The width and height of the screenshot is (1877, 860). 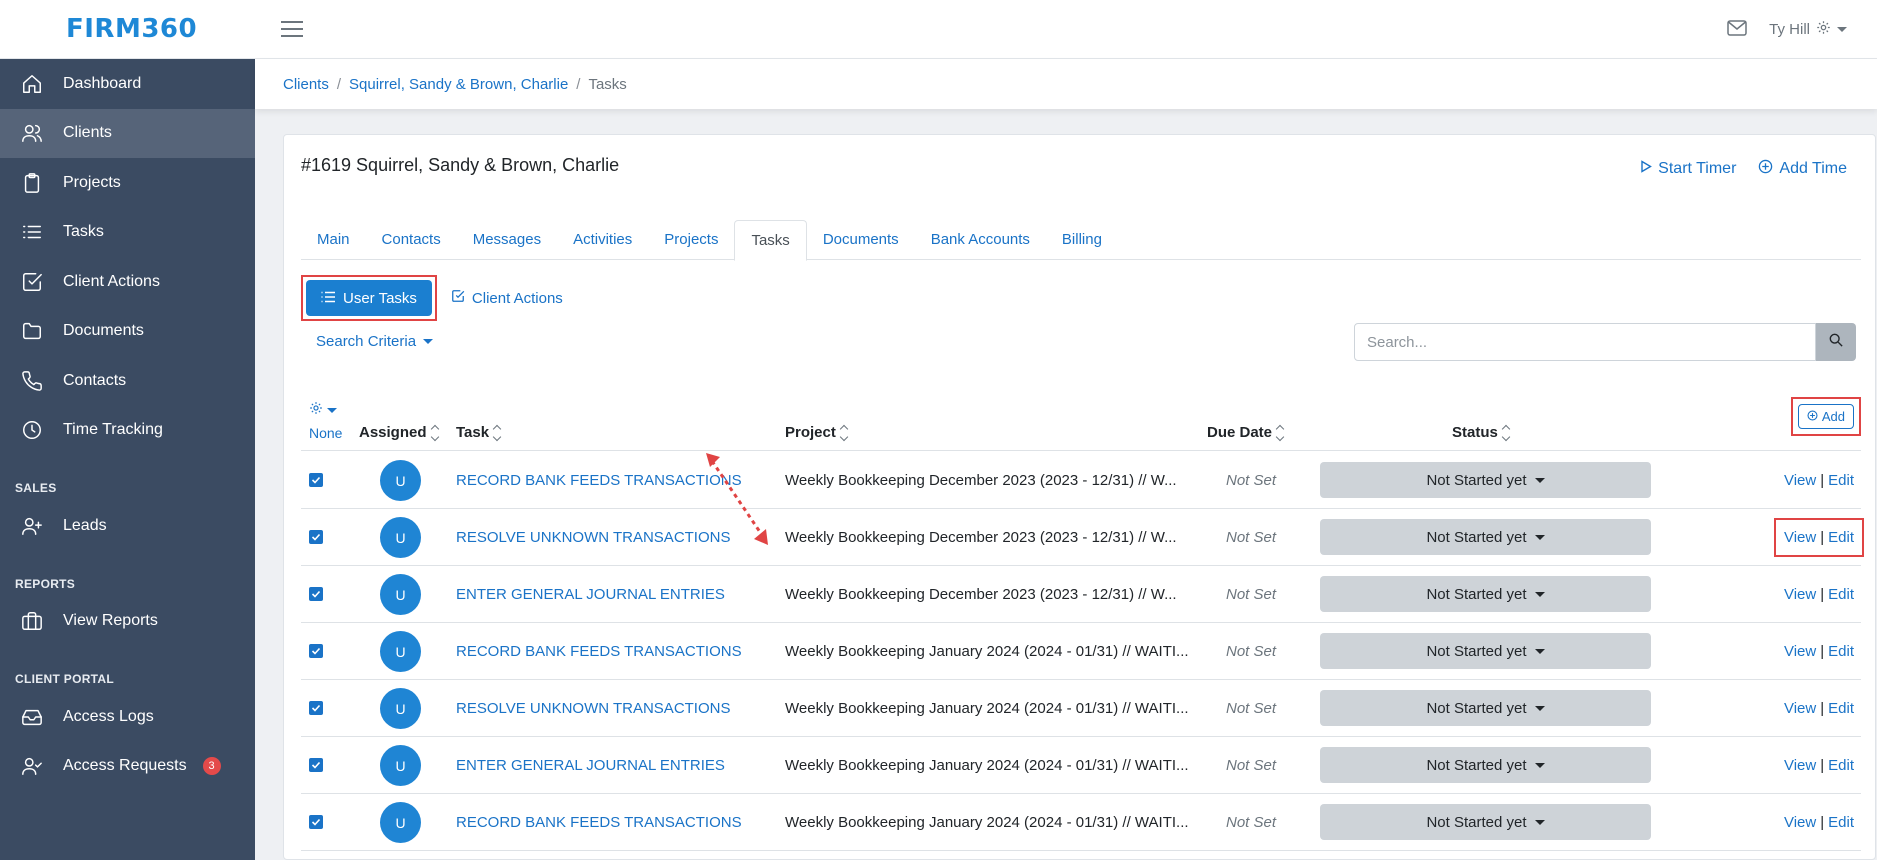 What do you see at coordinates (127, 84) in the screenshot?
I see `sidebar-item-dashboard: Dashboard` at bounding box center [127, 84].